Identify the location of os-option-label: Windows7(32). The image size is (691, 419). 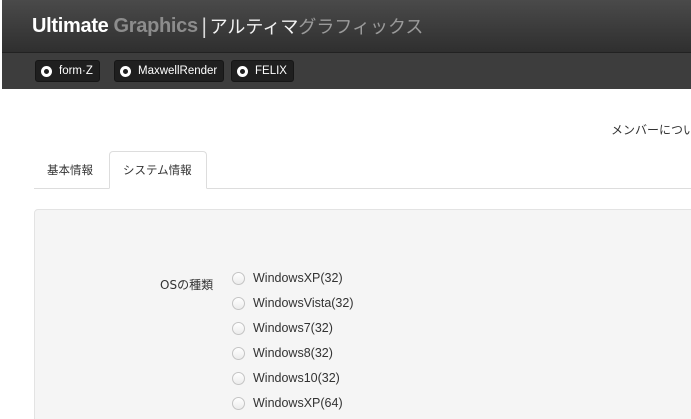
(293, 328).